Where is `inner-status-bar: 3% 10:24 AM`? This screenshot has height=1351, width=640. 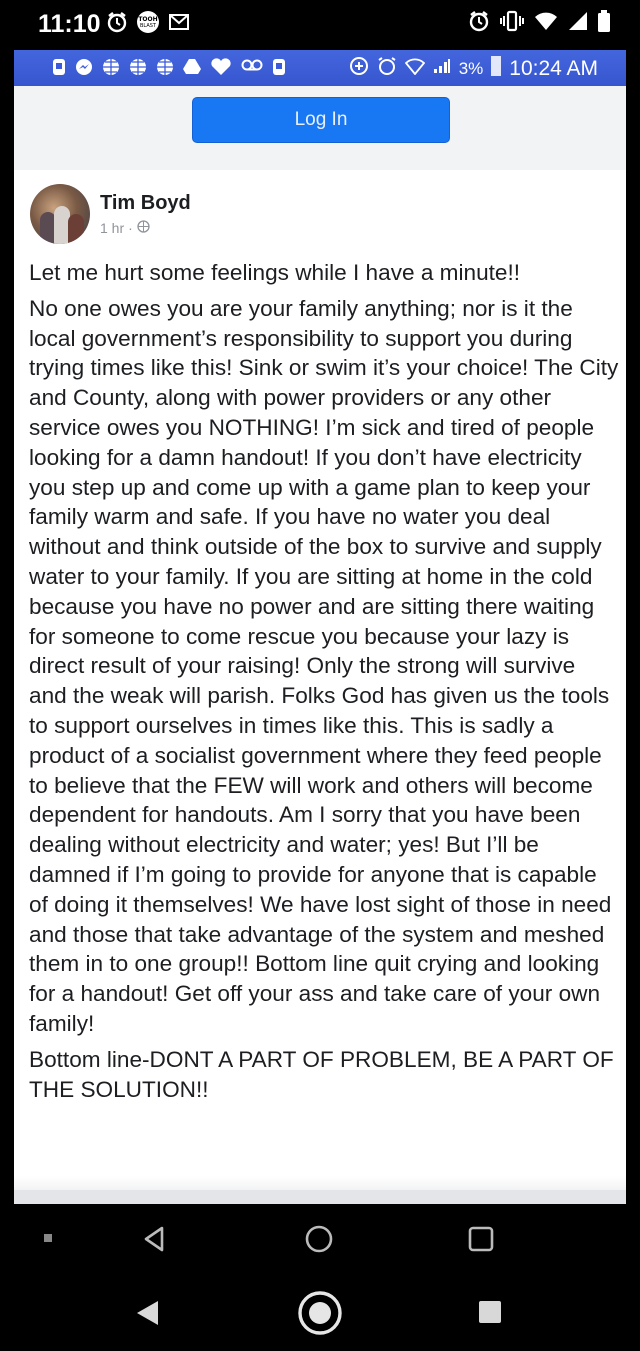
inner-status-bar: 3% 10:24 AM is located at coordinates (320, 68).